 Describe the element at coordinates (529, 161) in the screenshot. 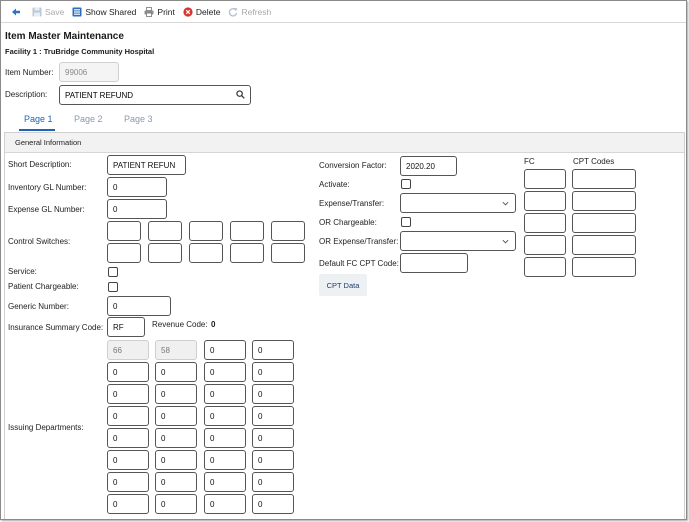

I see `fc-column-header: FC` at that location.